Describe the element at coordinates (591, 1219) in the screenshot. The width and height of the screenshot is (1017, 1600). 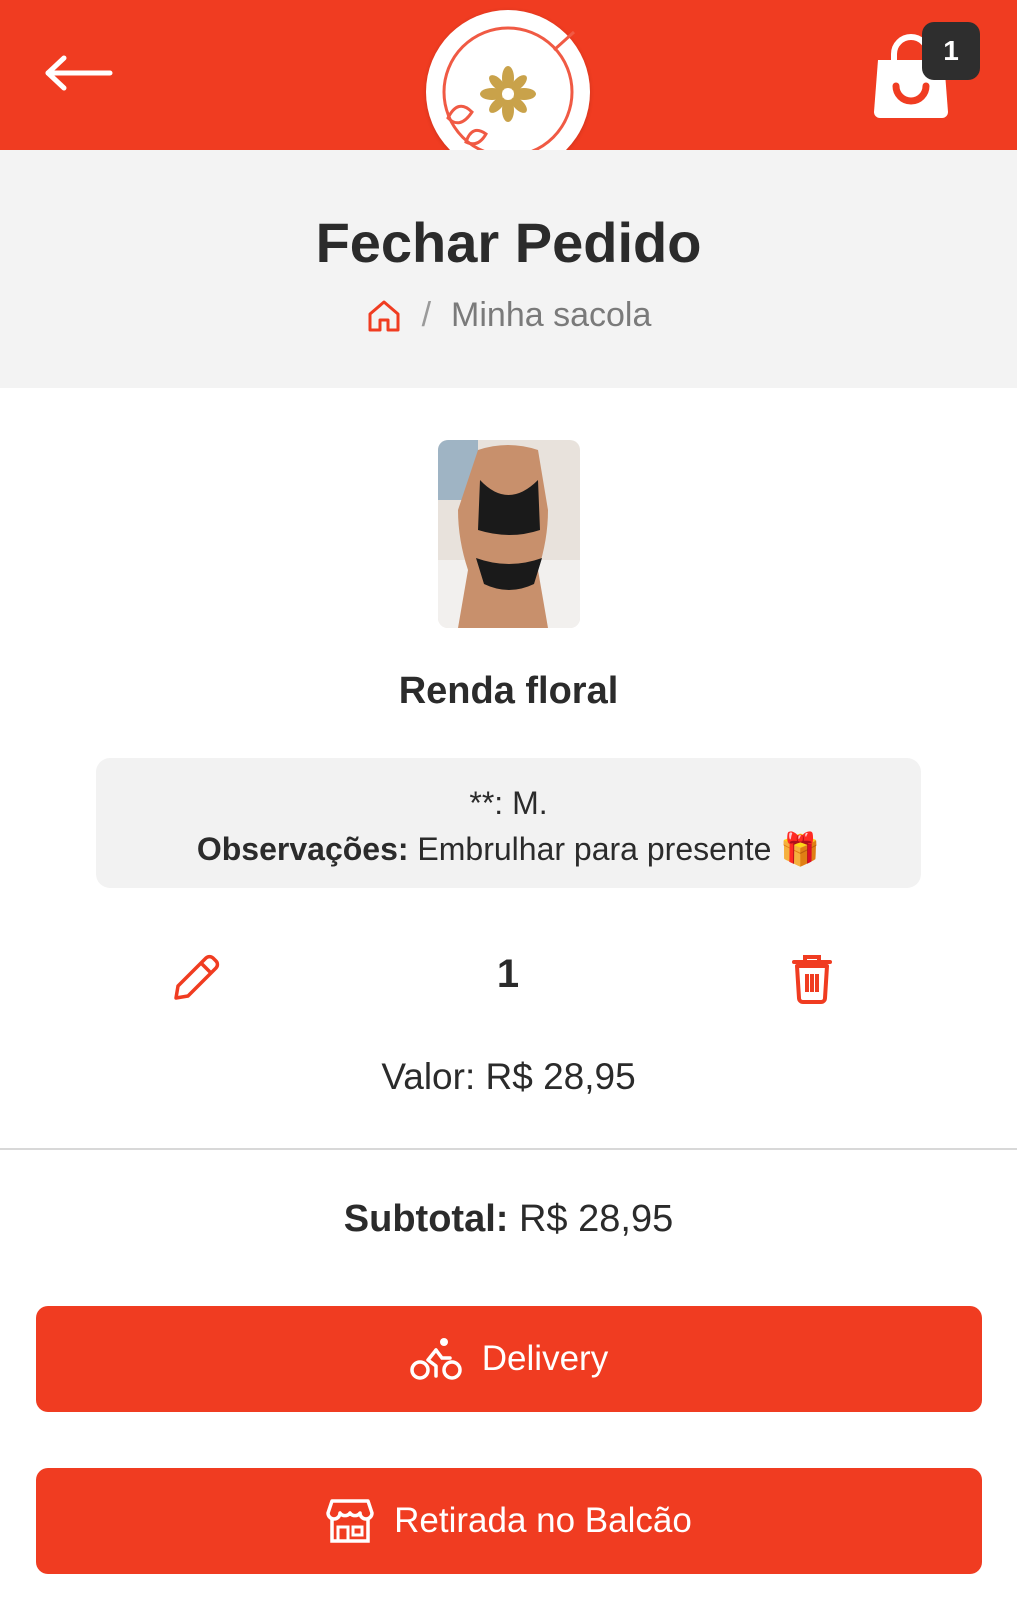
I see `subtotal-value: R$ 28,95` at that location.